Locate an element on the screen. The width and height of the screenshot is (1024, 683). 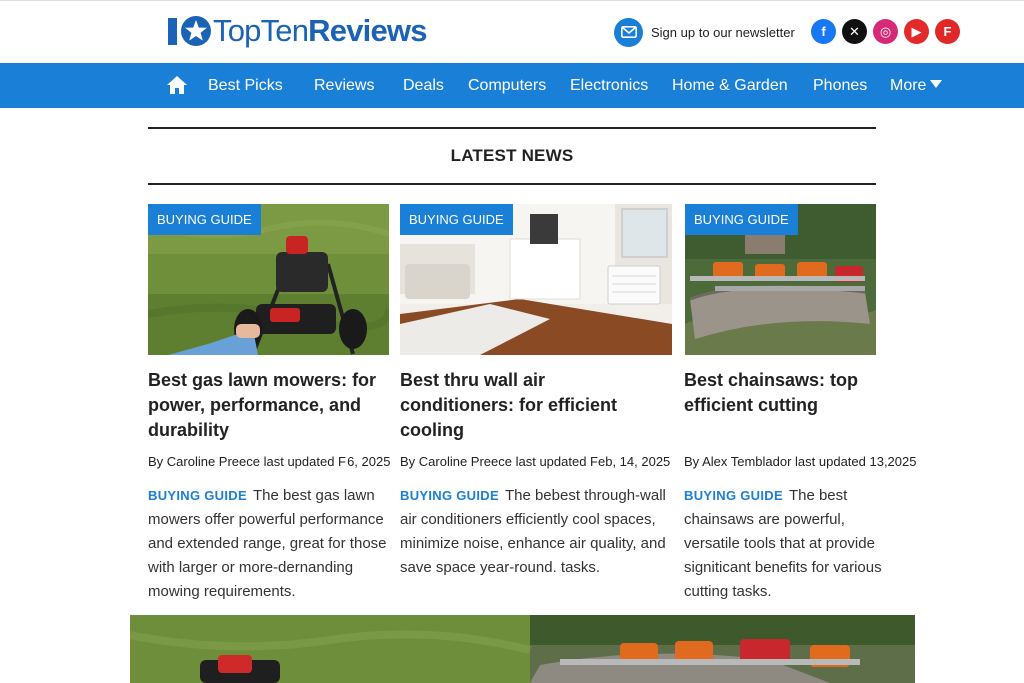
social-links: f ✕ ◎ ▶ F is located at coordinates (885, 31).